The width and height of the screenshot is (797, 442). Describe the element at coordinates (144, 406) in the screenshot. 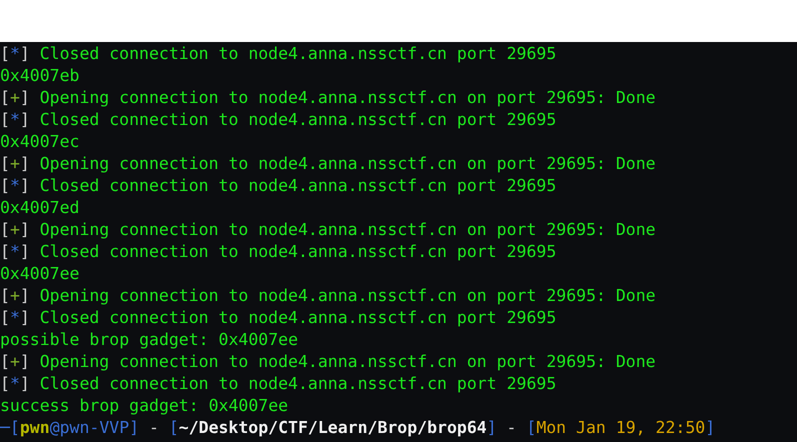

I see `output-line: success brop gadget: 0x4007ee` at that location.